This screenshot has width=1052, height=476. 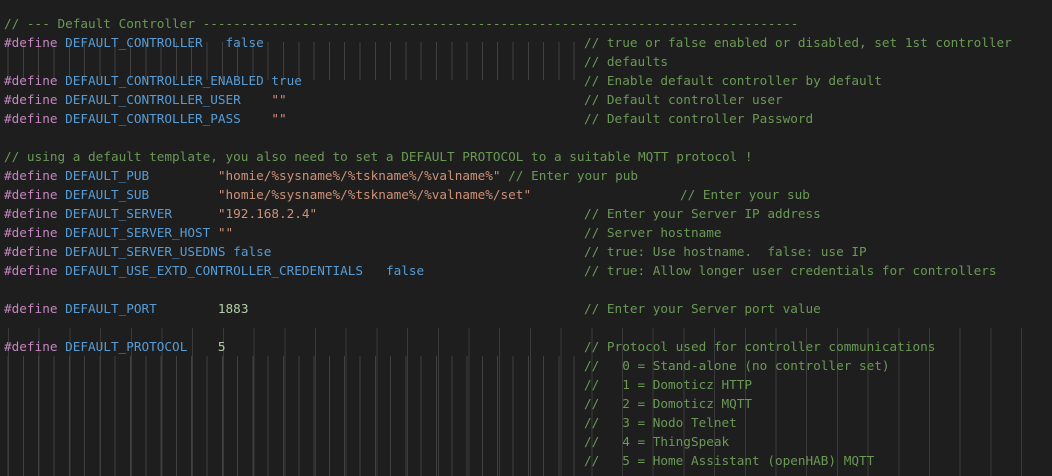 I want to click on code-comment: // Default controller user, so click(x=683, y=99).